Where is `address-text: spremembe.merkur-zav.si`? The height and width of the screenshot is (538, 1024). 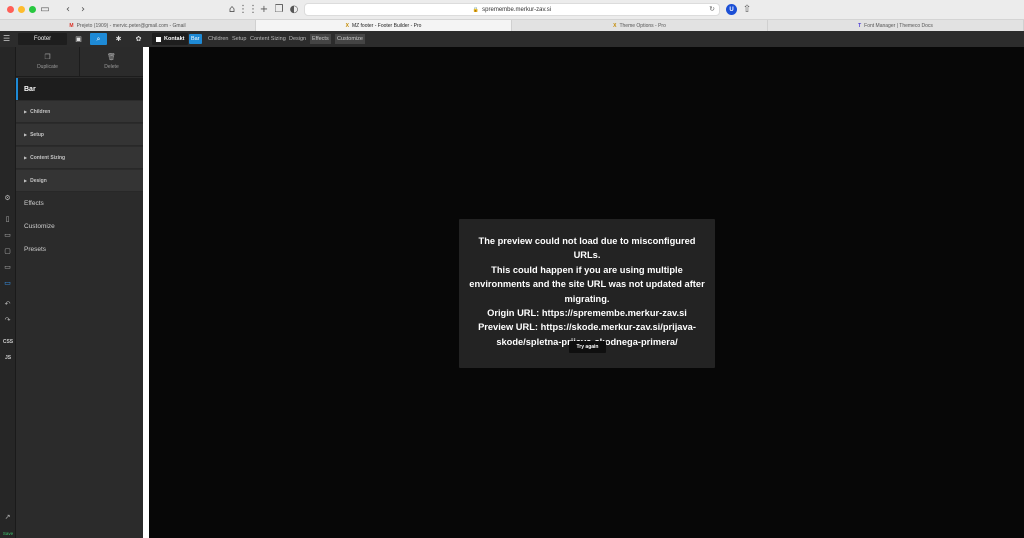
address-text: spremembe.merkur-zav.si is located at coordinates (517, 9).